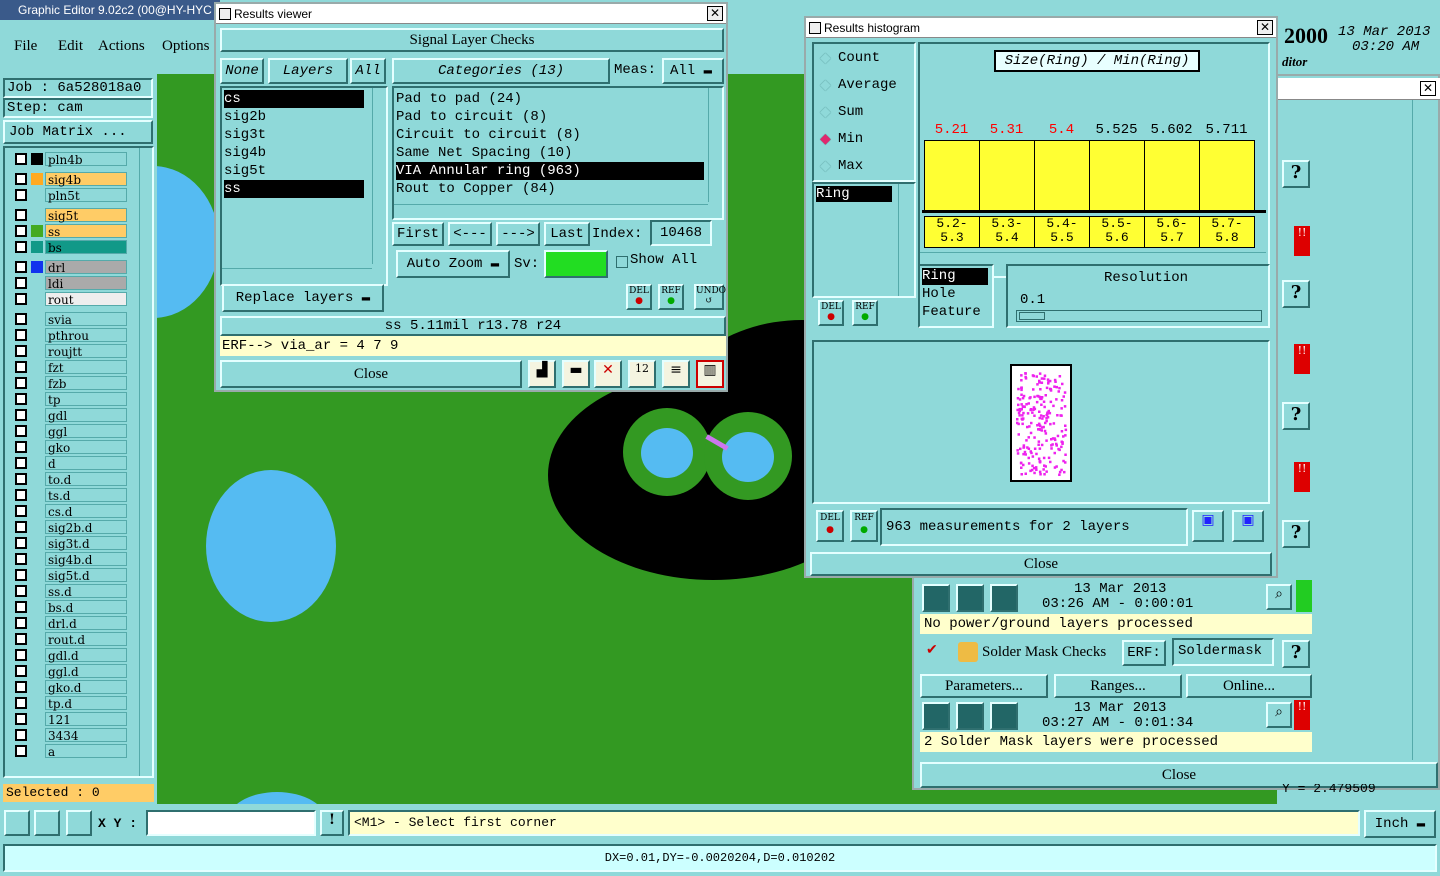 The height and width of the screenshot is (876, 1440). I want to click on replace-layers-select: Replace layers ▬, so click(303, 298).